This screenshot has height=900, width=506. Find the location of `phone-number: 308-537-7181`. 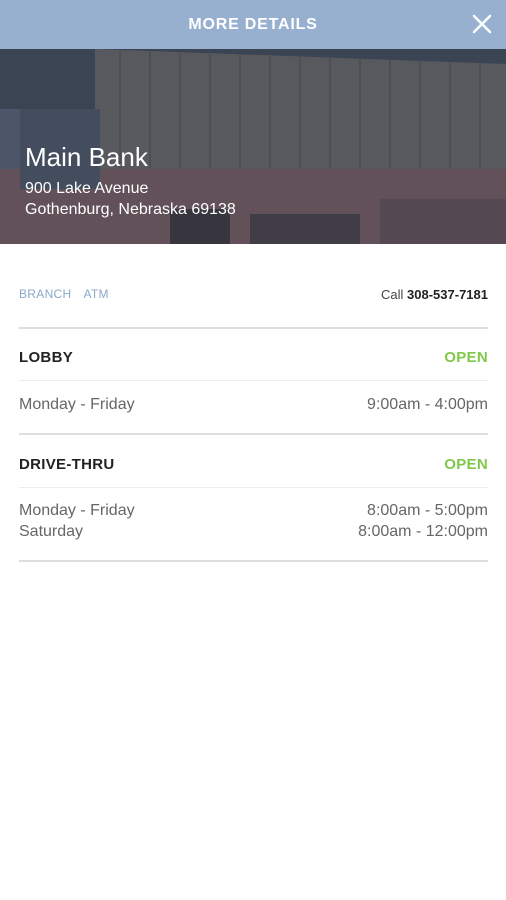

phone-number: 308-537-7181 is located at coordinates (447, 294).